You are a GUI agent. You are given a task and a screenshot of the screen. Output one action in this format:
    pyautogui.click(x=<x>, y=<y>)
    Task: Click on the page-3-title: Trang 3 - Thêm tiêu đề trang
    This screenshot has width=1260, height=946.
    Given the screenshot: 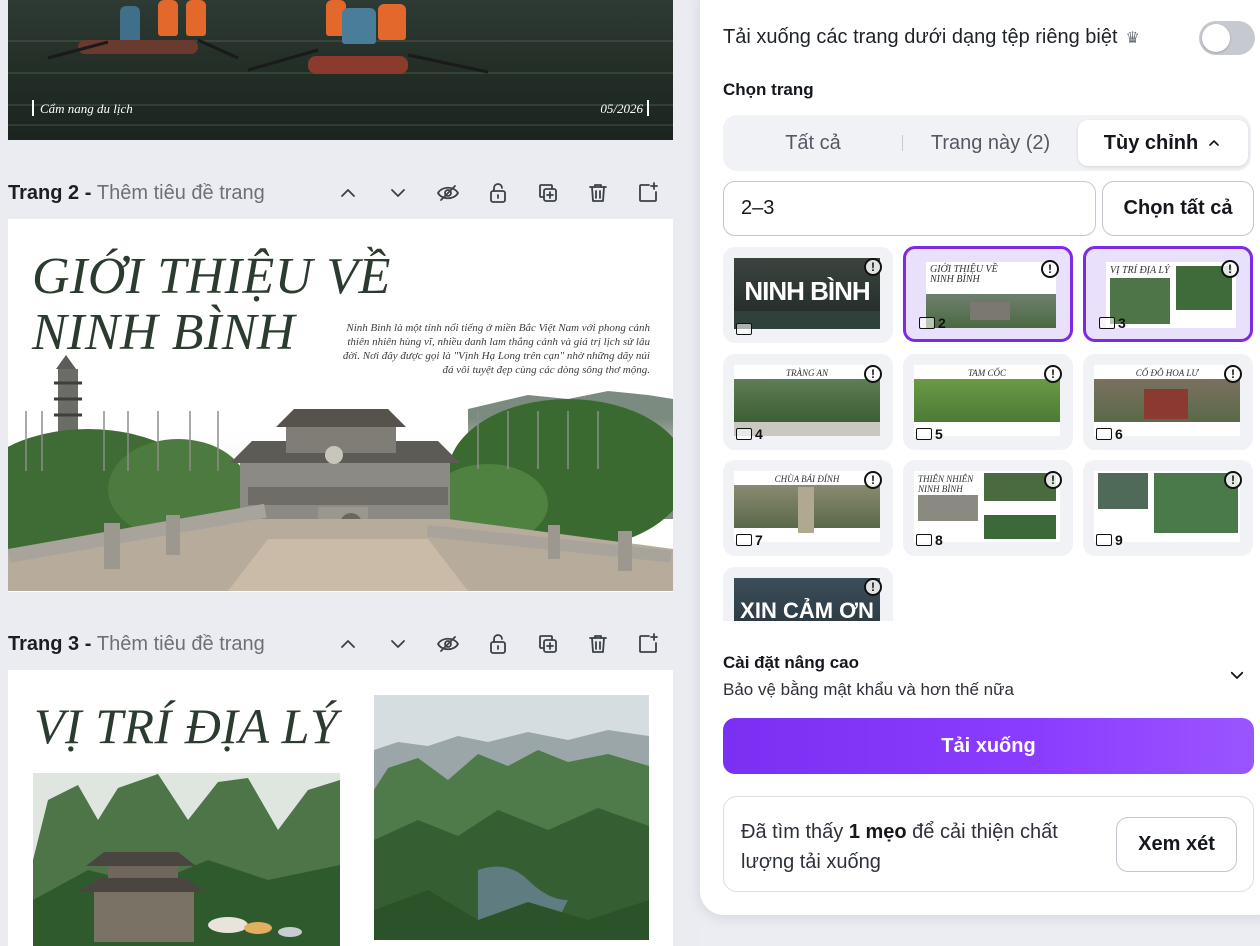 What is the action you would take?
    pyautogui.click(x=136, y=644)
    